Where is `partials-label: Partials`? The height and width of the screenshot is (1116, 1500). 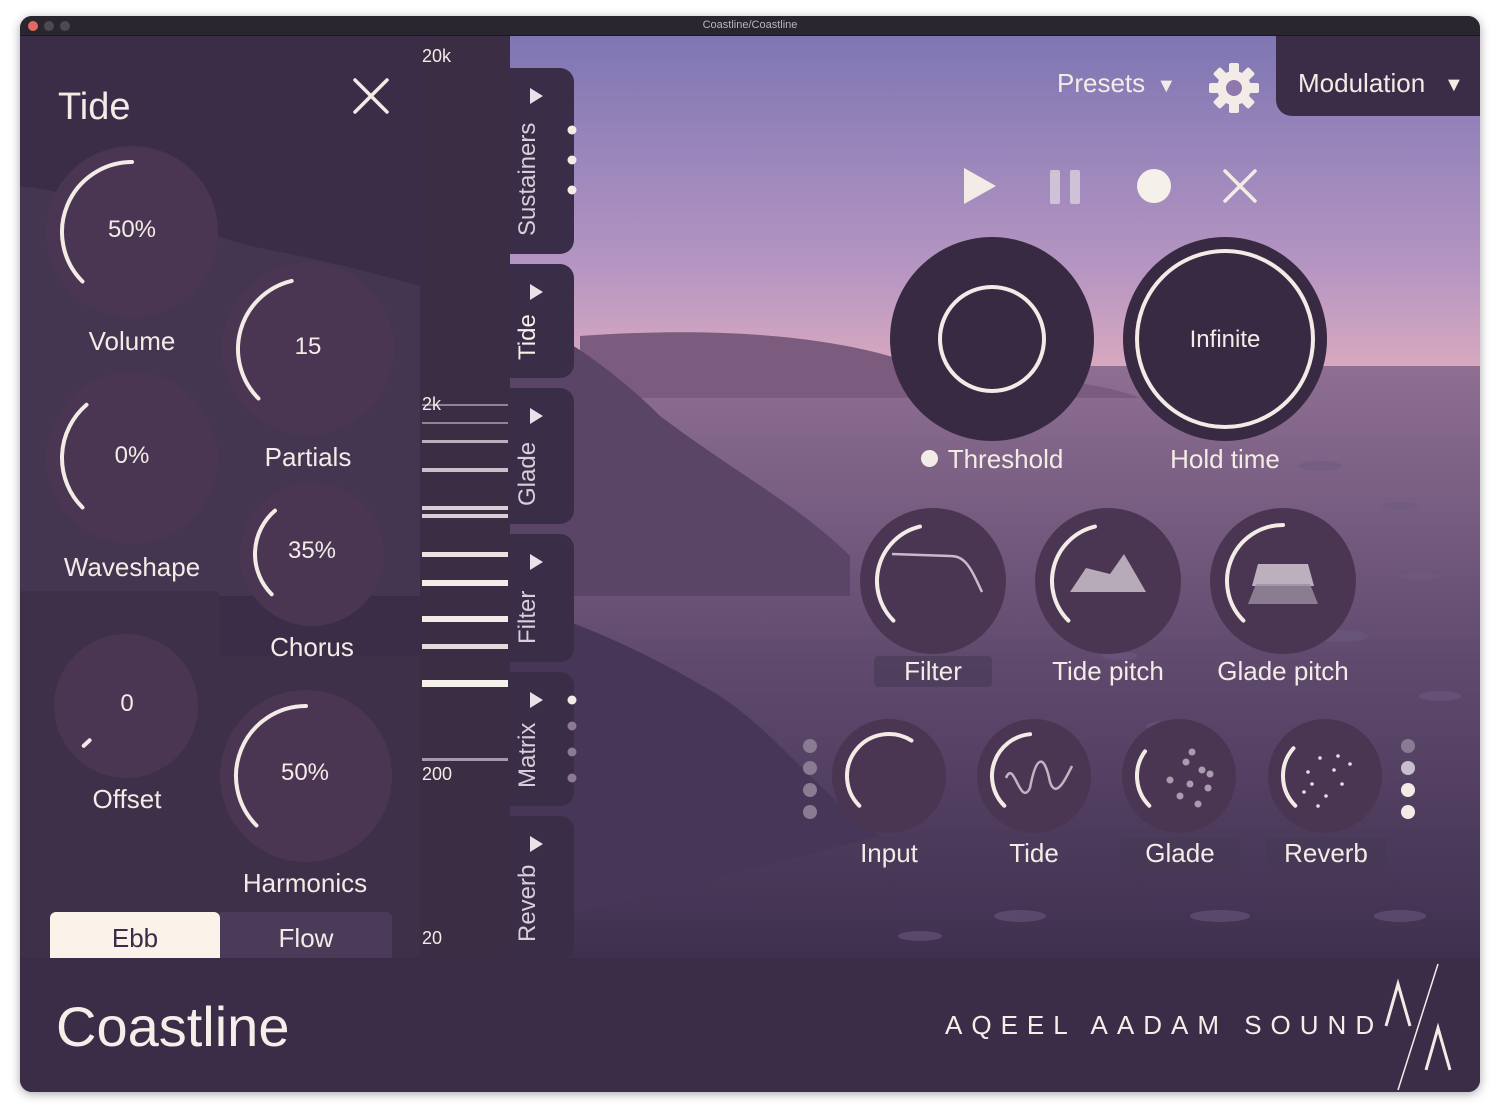 partials-label: Partials is located at coordinates (308, 457).